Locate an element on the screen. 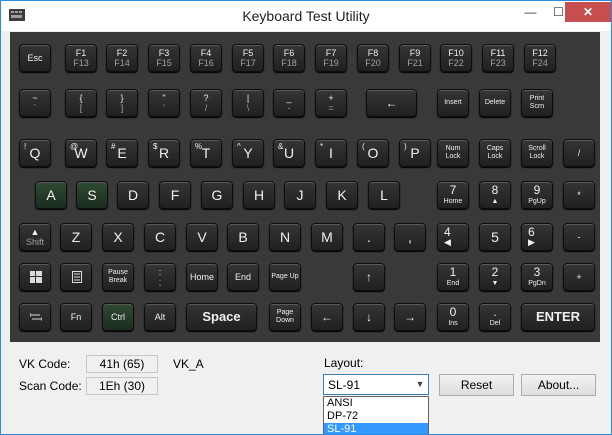  reset-button: Reset is located at coordinates (476, 385).